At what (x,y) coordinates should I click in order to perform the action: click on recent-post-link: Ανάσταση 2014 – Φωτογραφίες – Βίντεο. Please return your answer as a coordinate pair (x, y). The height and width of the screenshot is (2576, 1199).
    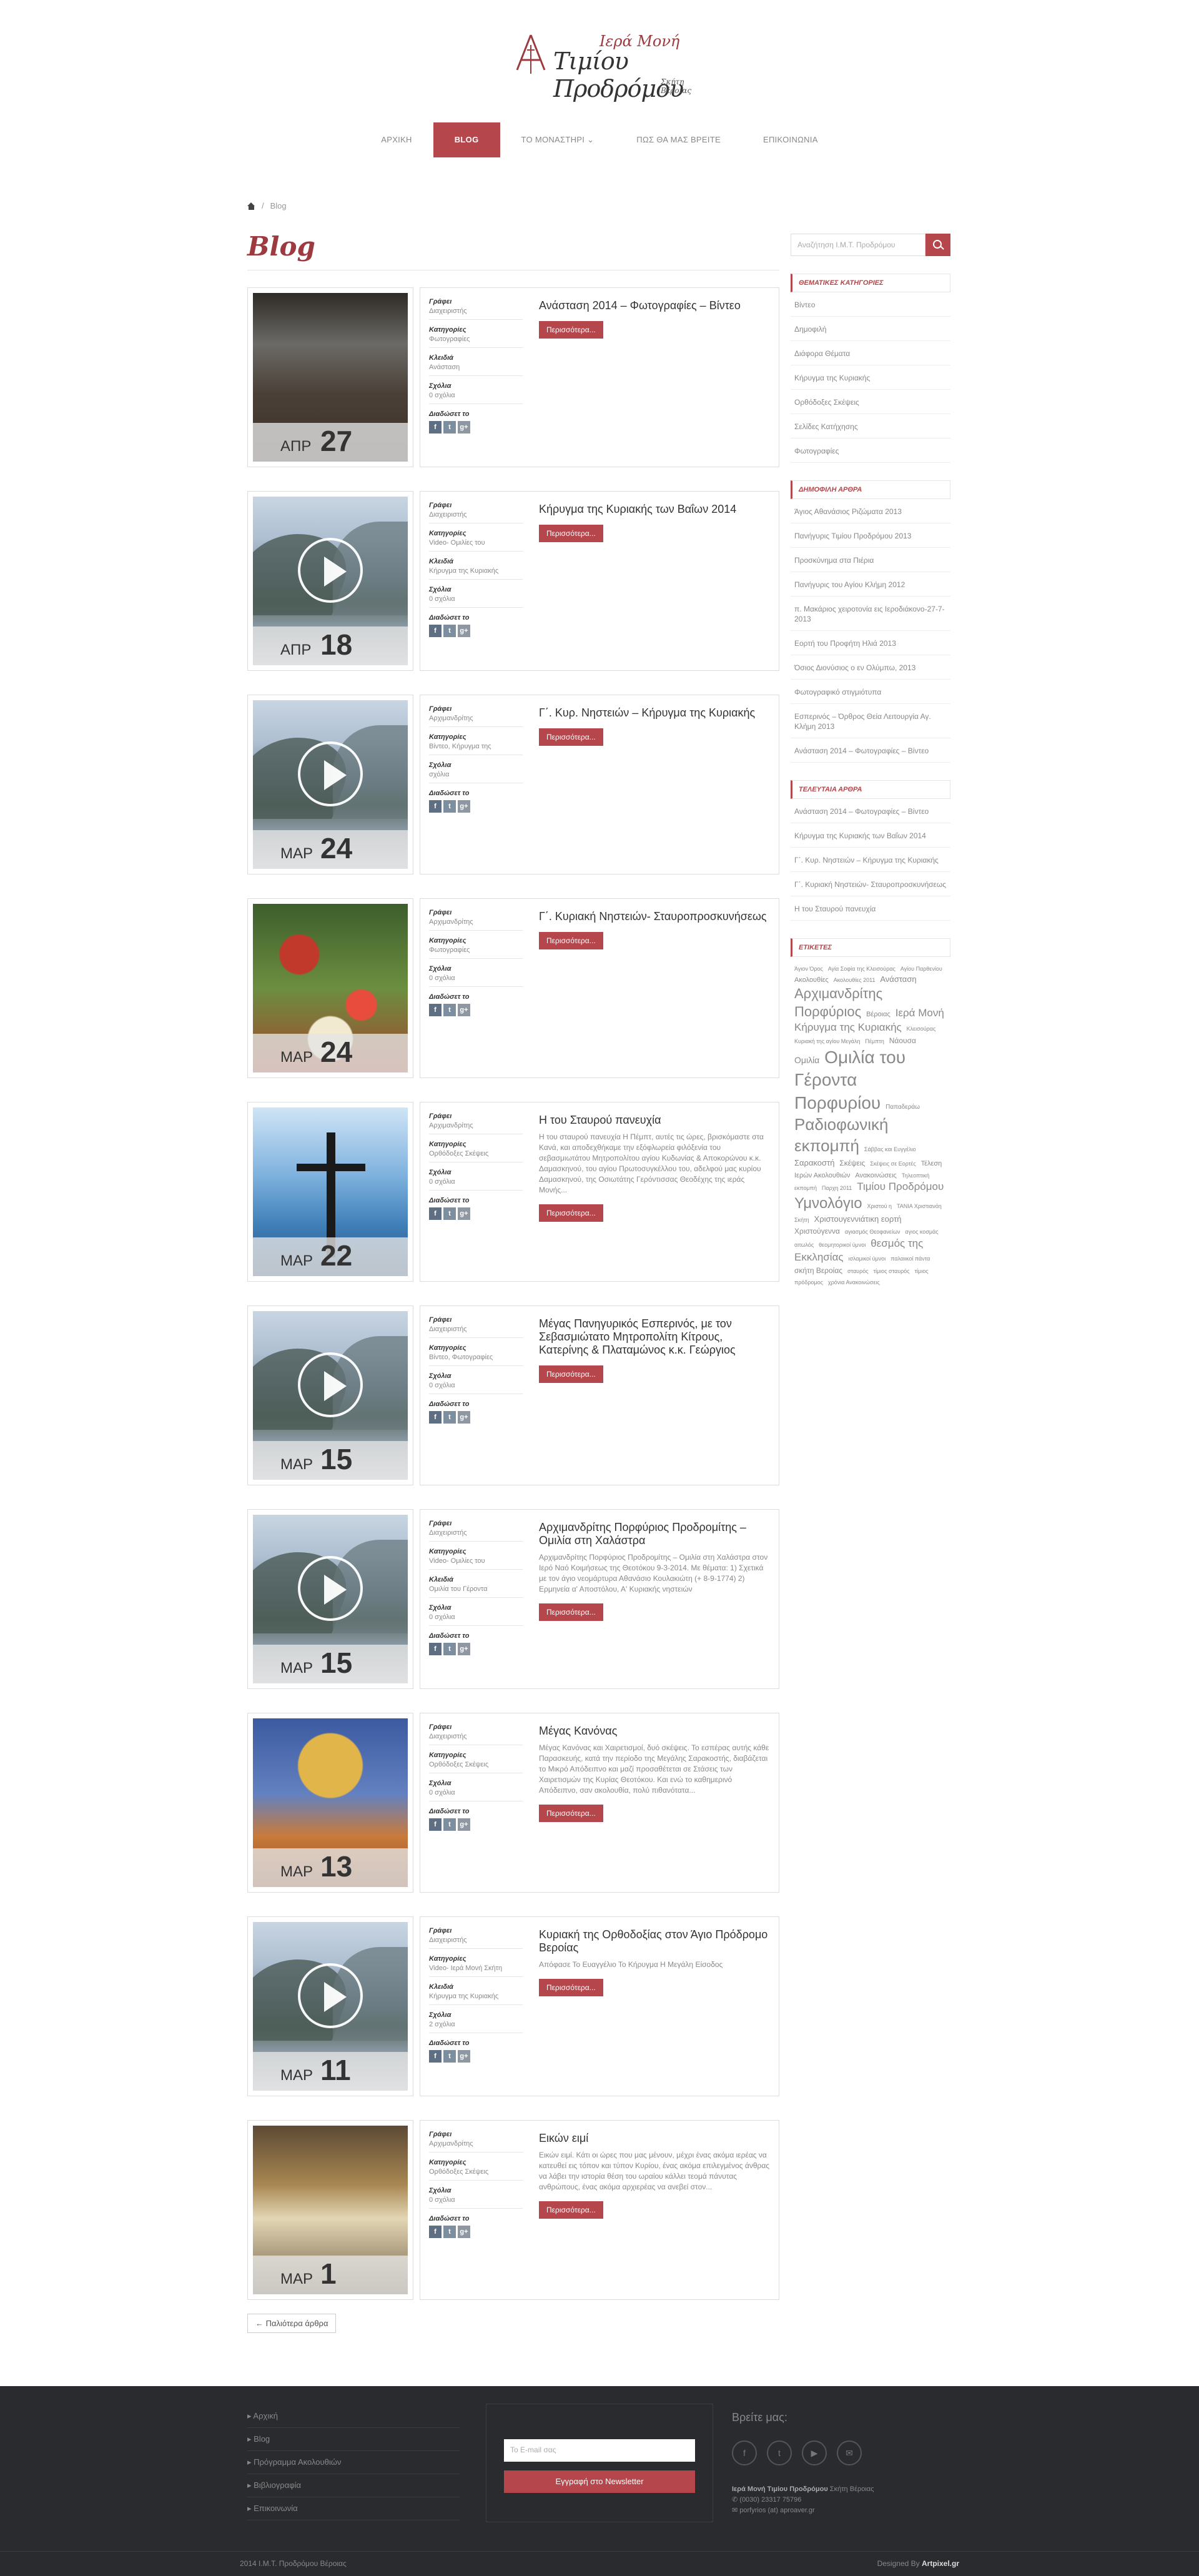
    Looking at the image, I should click on (871, 811).